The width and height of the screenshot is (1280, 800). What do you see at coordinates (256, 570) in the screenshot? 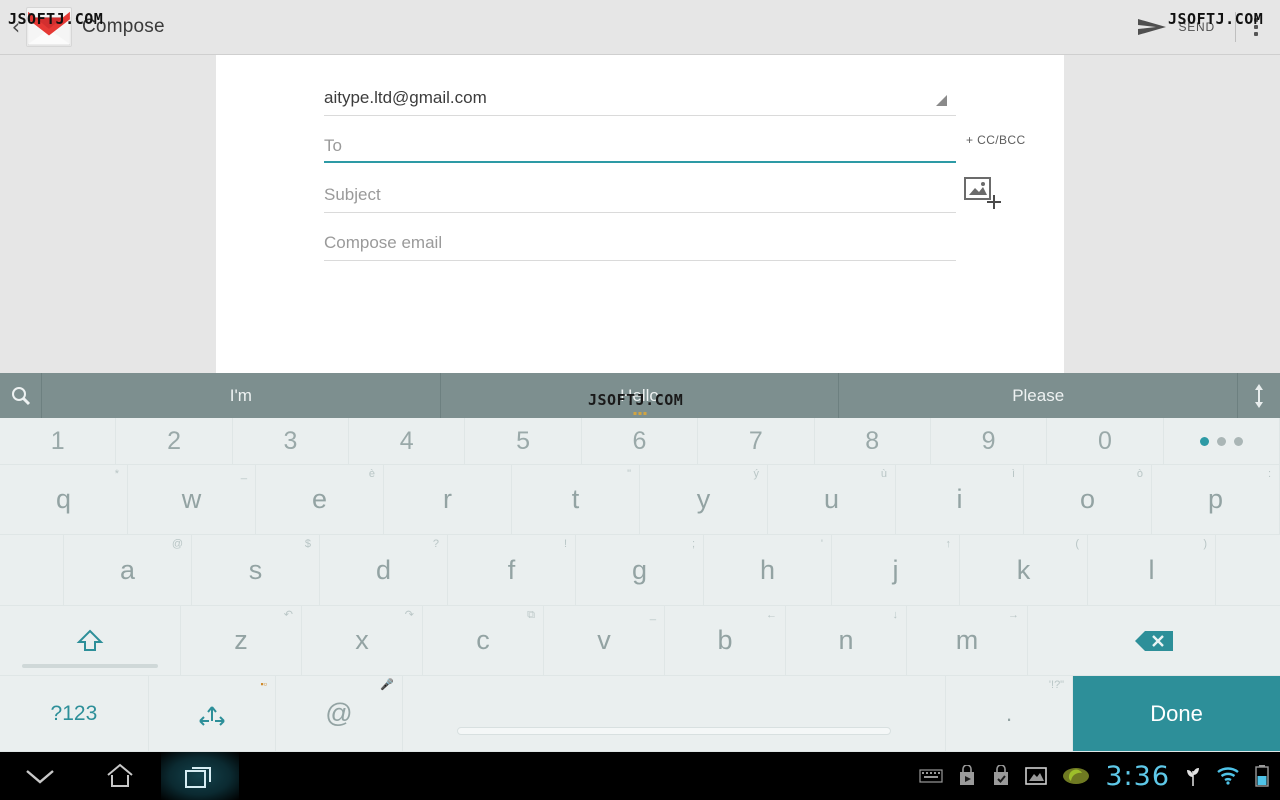
I see `key-s: $ s` at bounding box center [256, 570].